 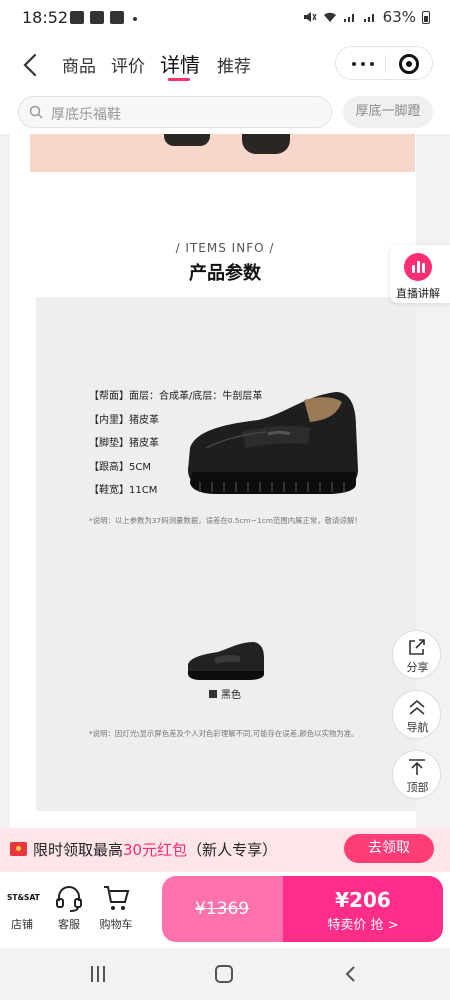 What do you see at coordinates (117, 898) in the screenshot?
I see `cart-icon` at bounding box center [117, 898].